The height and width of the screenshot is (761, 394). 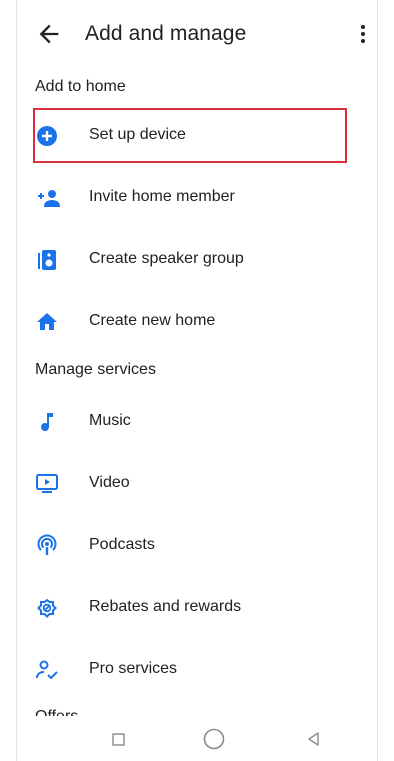 What do you see at coordinates (80, 86) in the screenshot?
I see `section-add-to-home: Add to home` at bounding box center [80, 86].